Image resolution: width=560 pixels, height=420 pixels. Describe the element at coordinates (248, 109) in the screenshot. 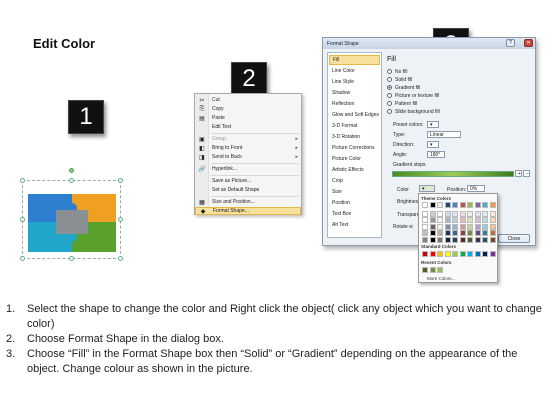

I see `menu-item-copy: ⎘ Copy` at that location.